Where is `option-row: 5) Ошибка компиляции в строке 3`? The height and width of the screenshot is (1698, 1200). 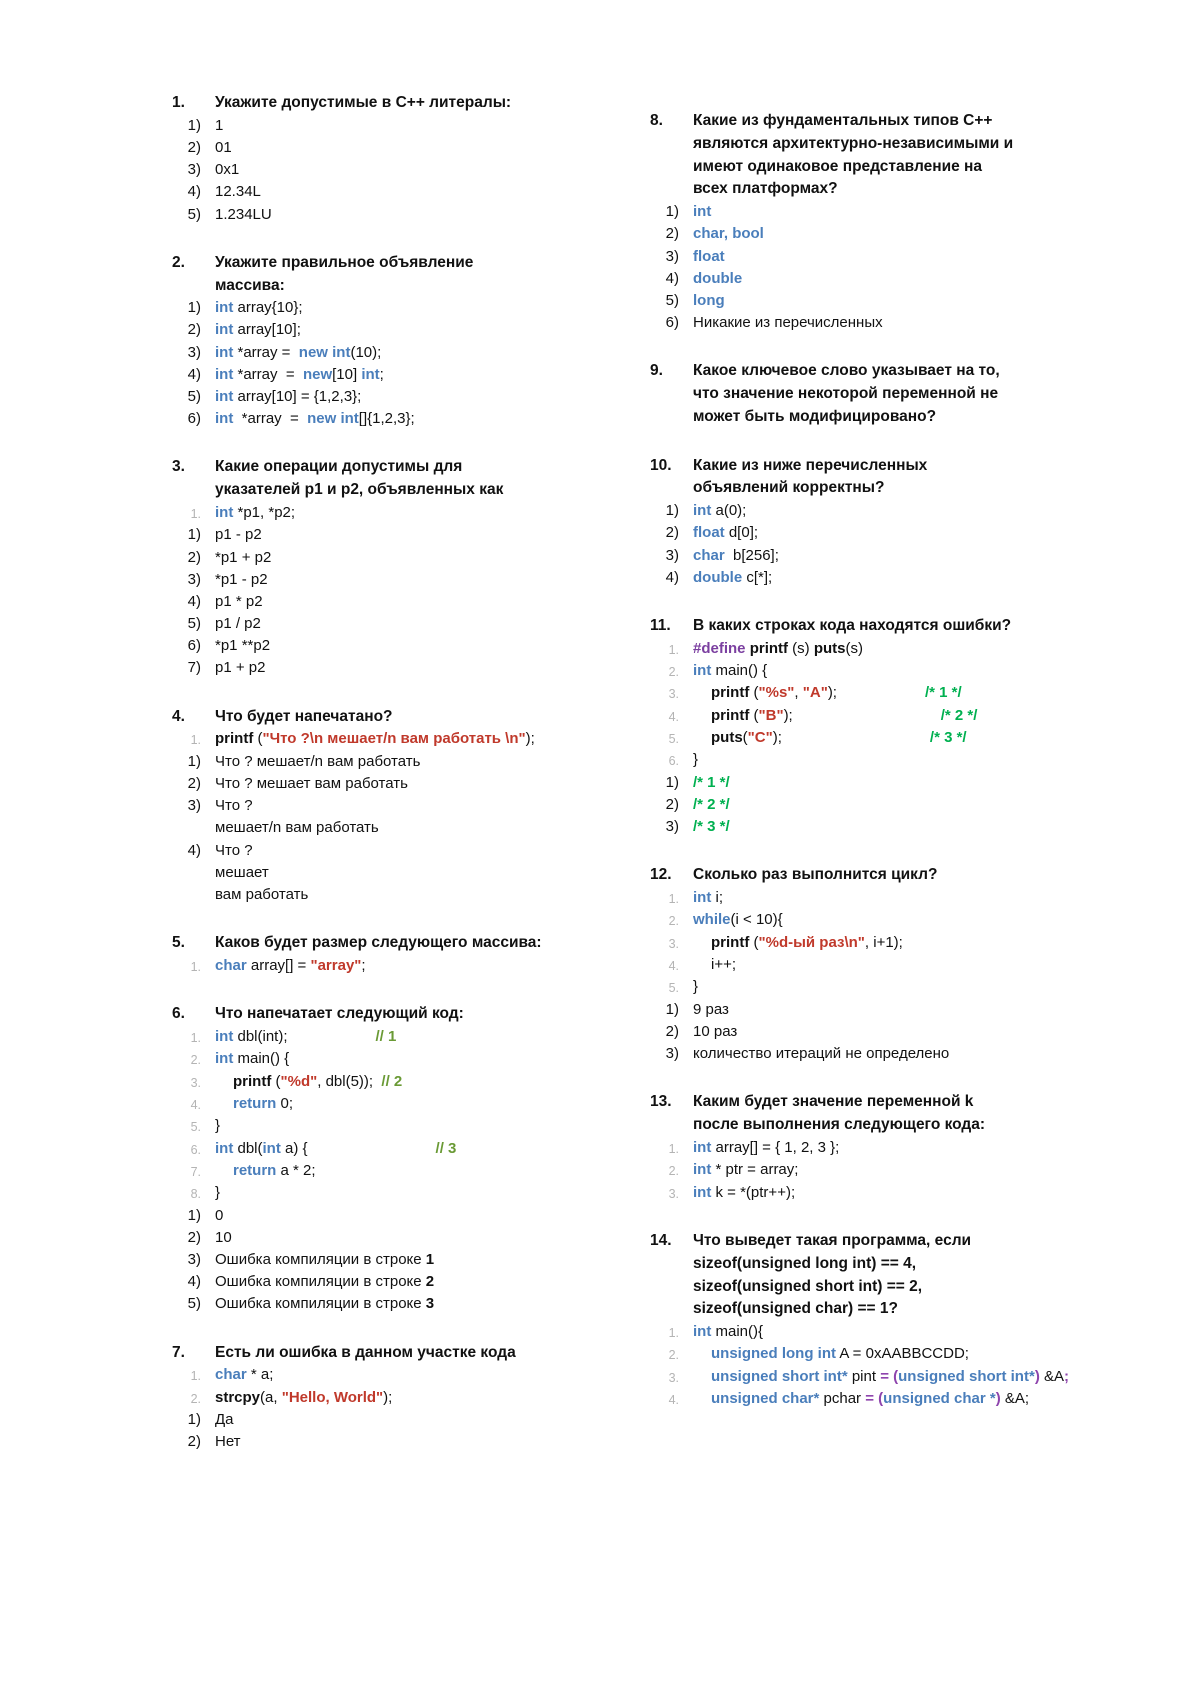 option-row: 5) Ошибка компиляции в строке 3 is located at coordinates (382, 1304).